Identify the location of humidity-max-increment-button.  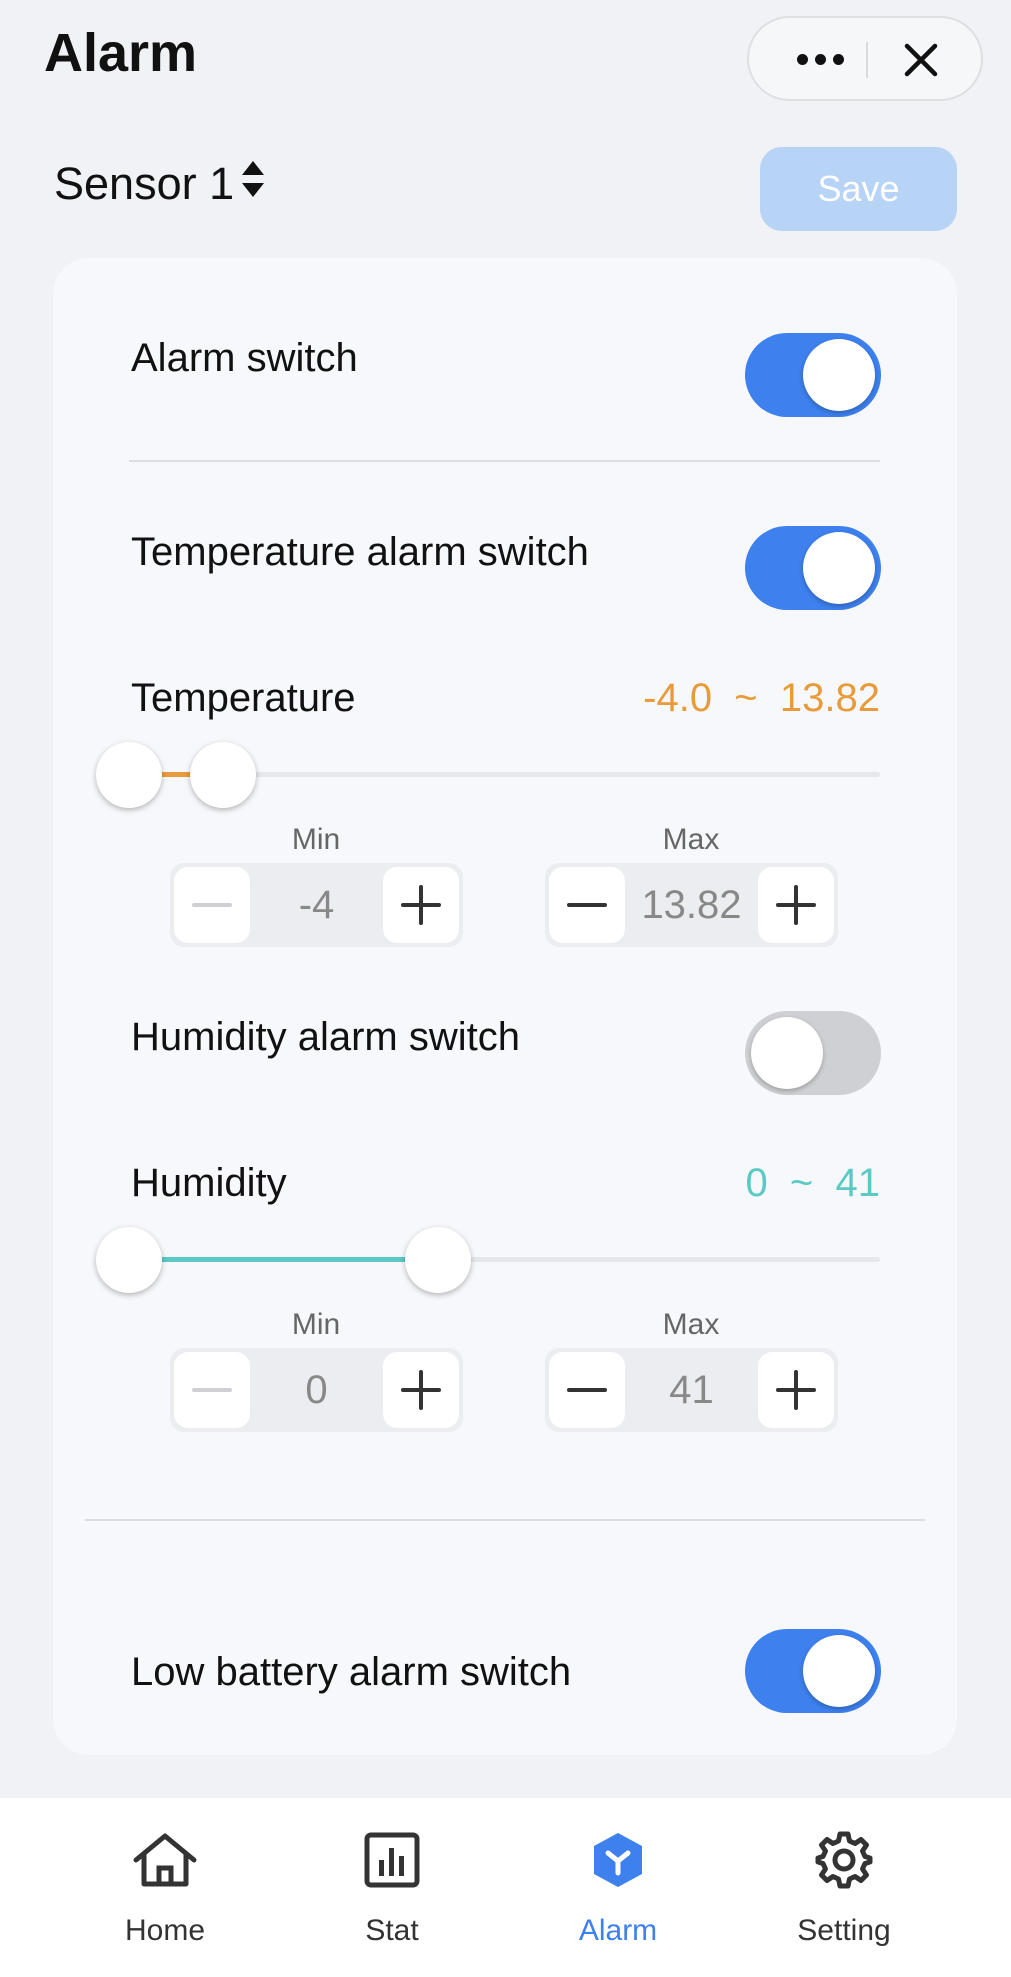
(796, 1390).